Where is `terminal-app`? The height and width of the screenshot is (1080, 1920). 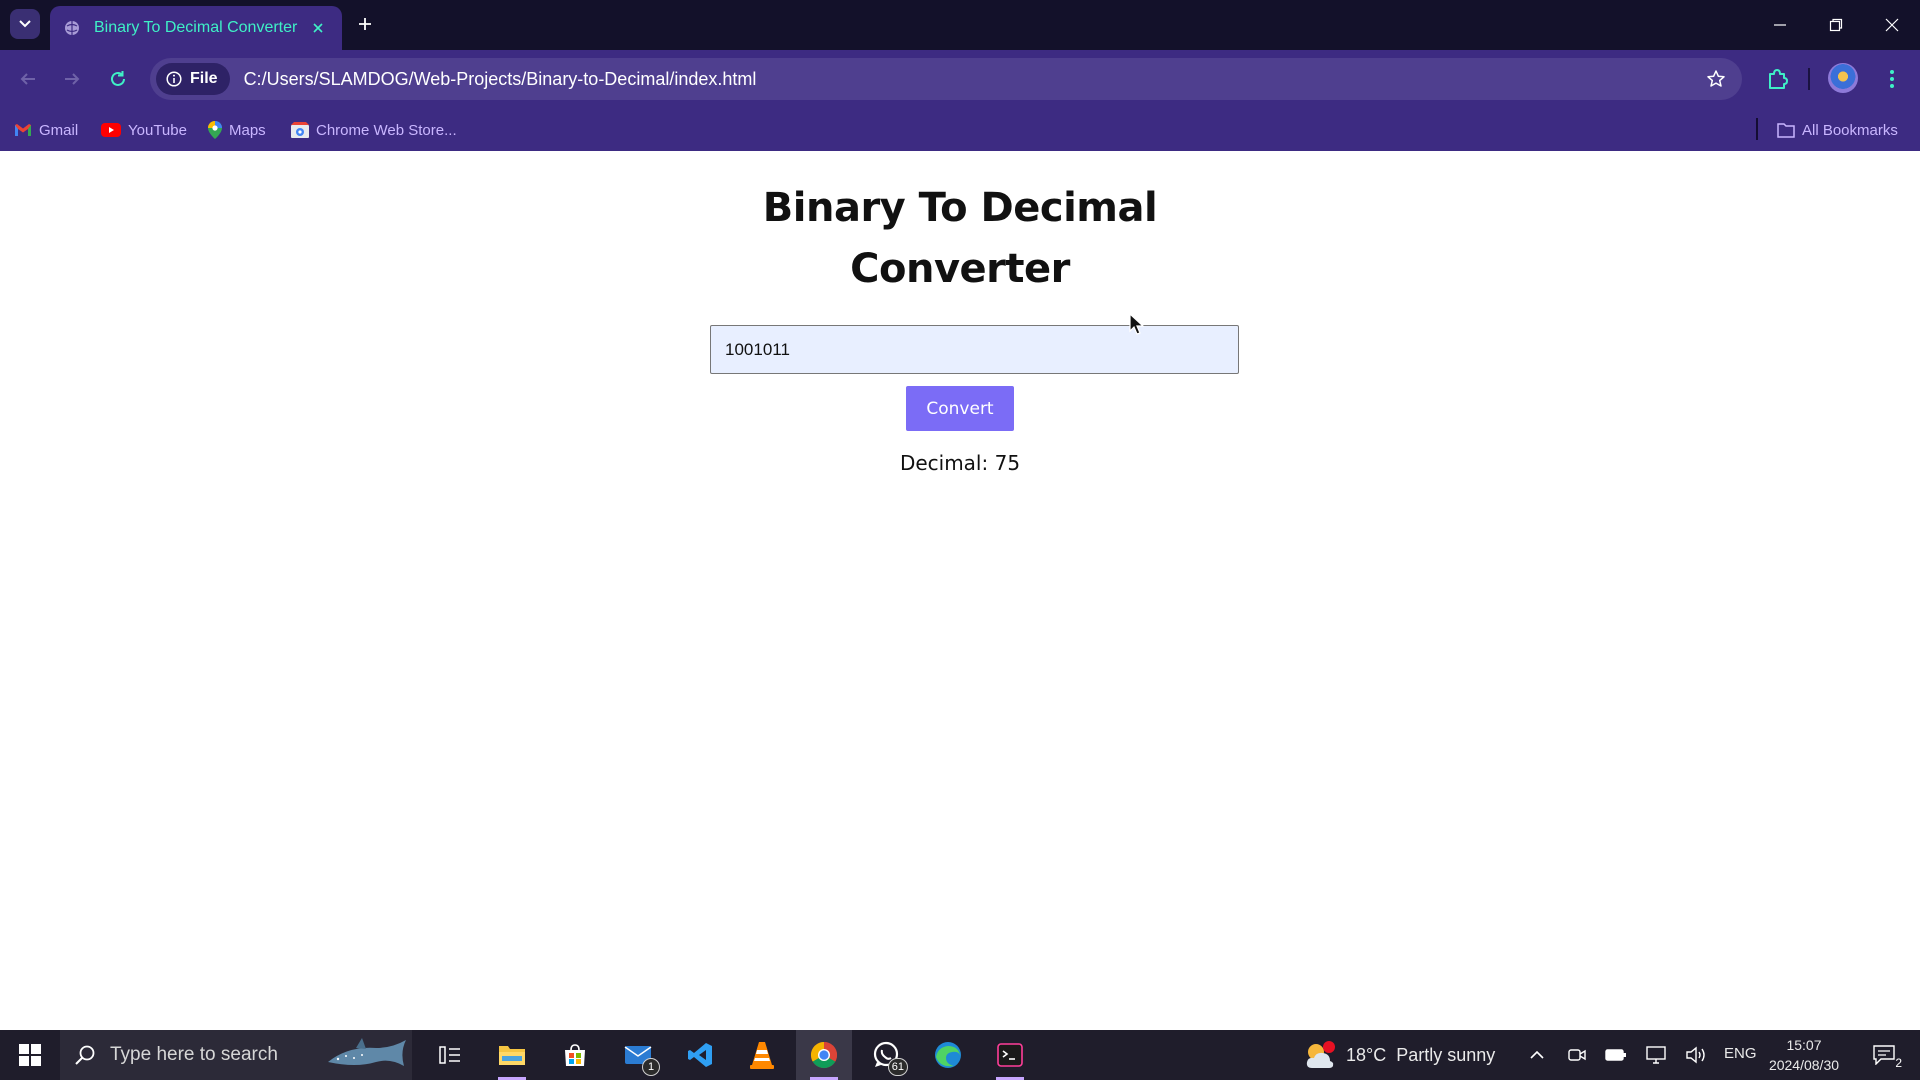
terminal-app is located at coordinates (1010, 1055).